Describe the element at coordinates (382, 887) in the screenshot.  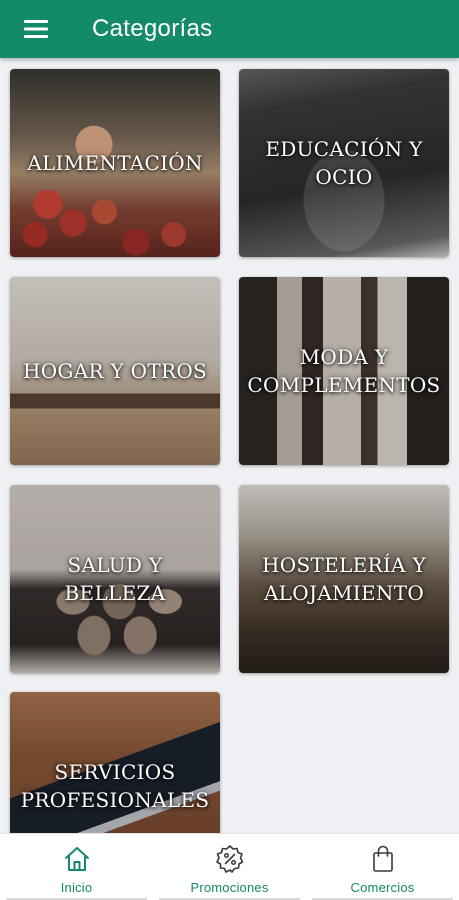
I see `nav-label-comercios: Comercios` at that location.